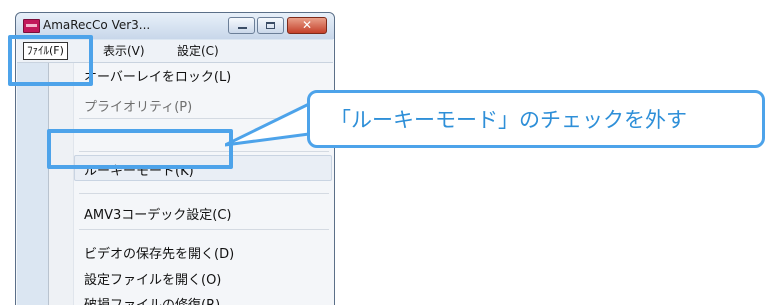 The height and width of the screenshot is (305, 773). Describe the element at coordinates (268, 124) in the screenshot. I see `callout-pointer` at that location.